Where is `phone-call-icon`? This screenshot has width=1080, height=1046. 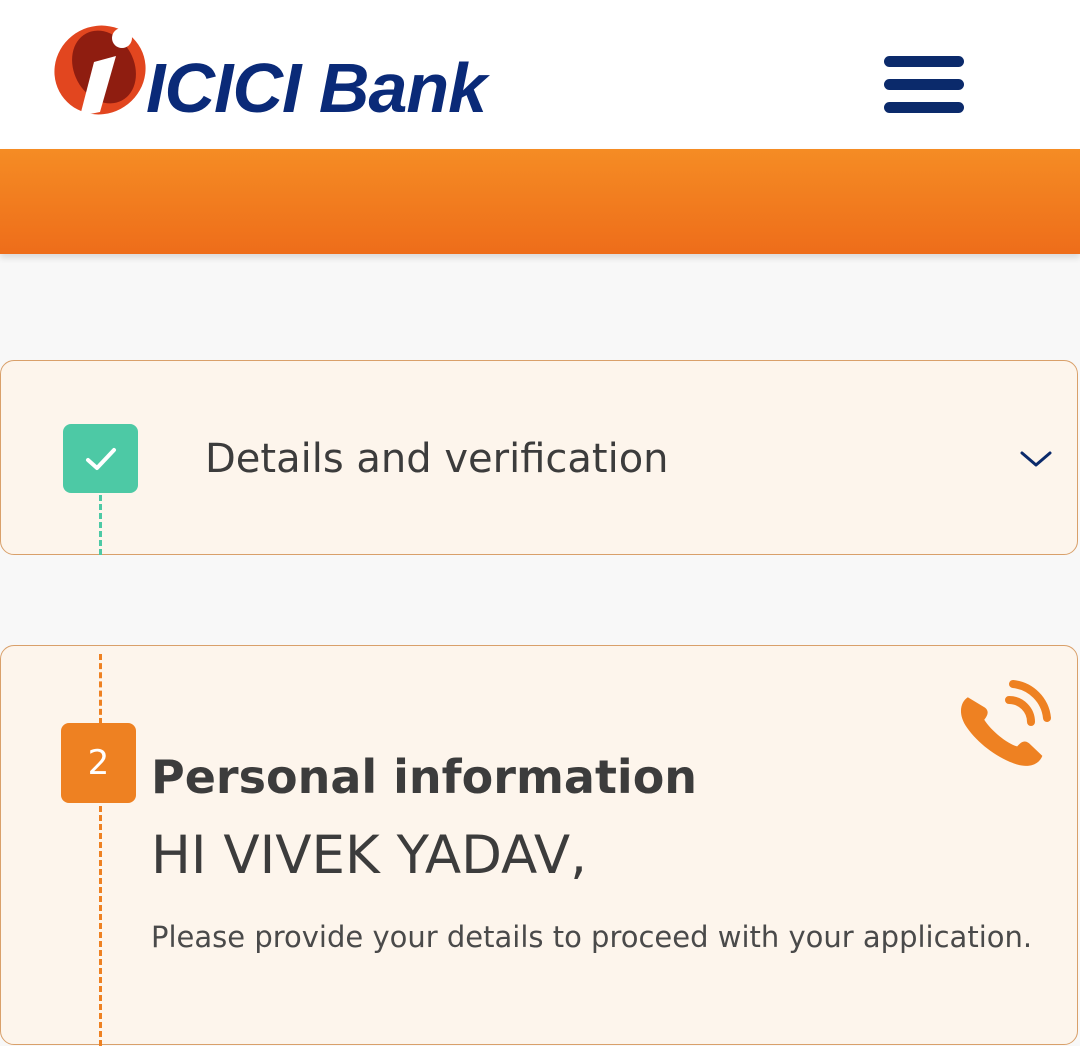 phone-call-icon is located at coordinates (1003, 726).